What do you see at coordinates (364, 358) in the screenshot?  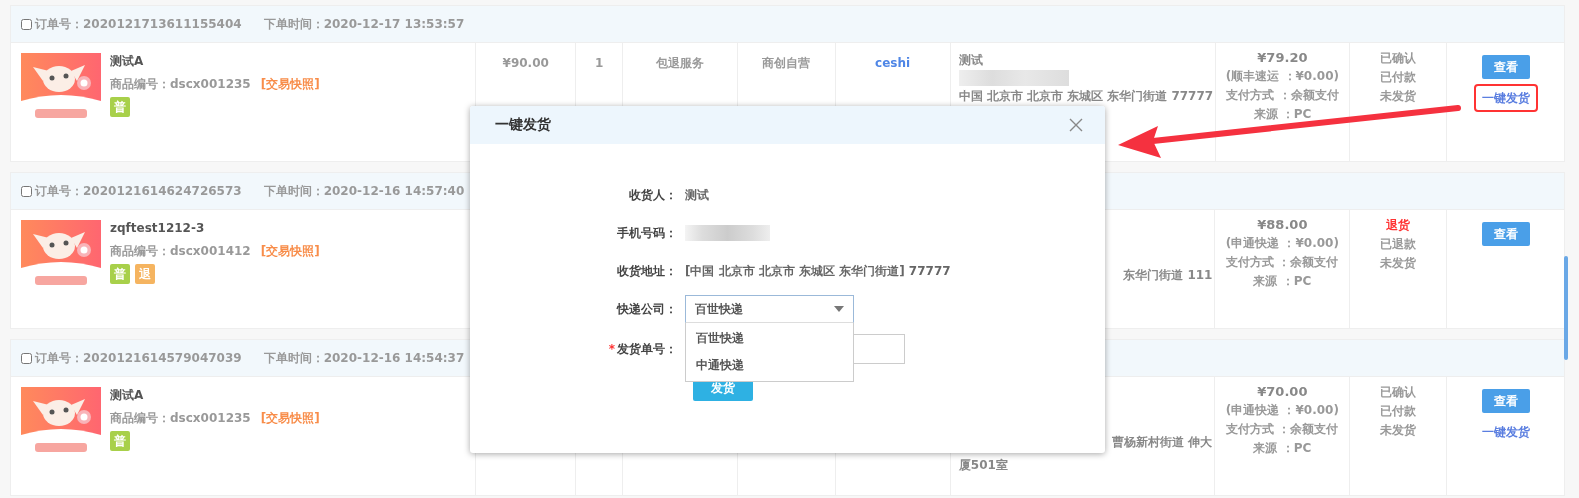 I see `order-time: 下单时间：2020-12-16 14:54:37` at bounding box center [364, 358].